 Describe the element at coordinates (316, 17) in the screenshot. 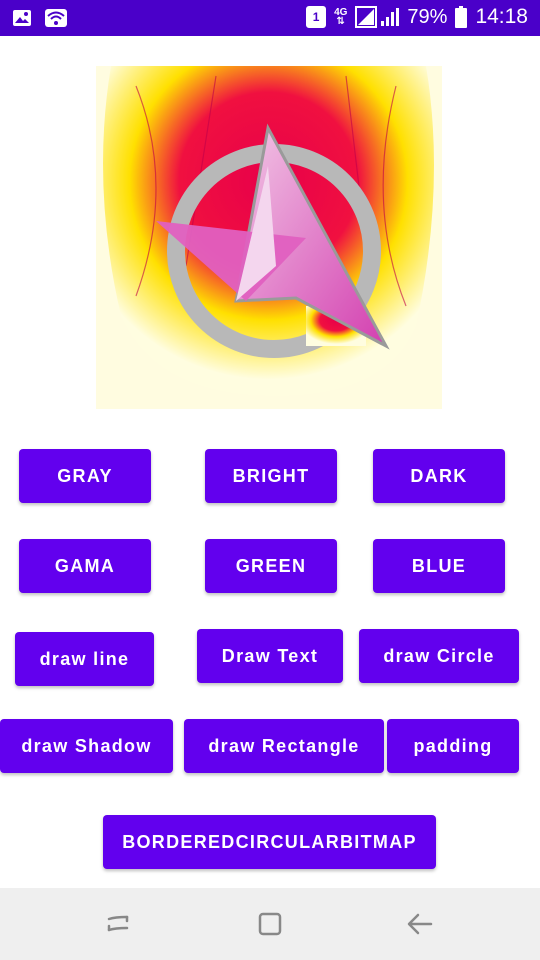

I see `sim-icon: 1` at that location.